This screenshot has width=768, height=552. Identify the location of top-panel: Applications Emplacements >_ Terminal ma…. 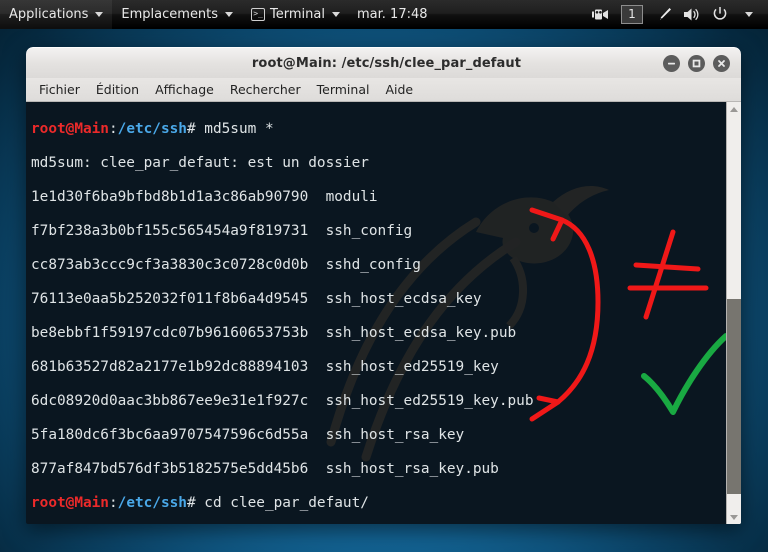
(384, 14).